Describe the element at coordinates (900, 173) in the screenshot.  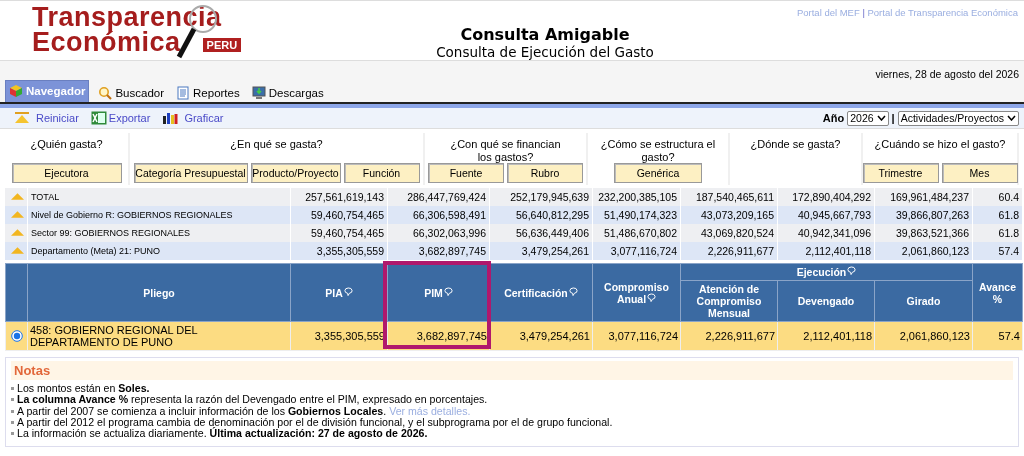
I see `filter-button: Trimestre` at that location.